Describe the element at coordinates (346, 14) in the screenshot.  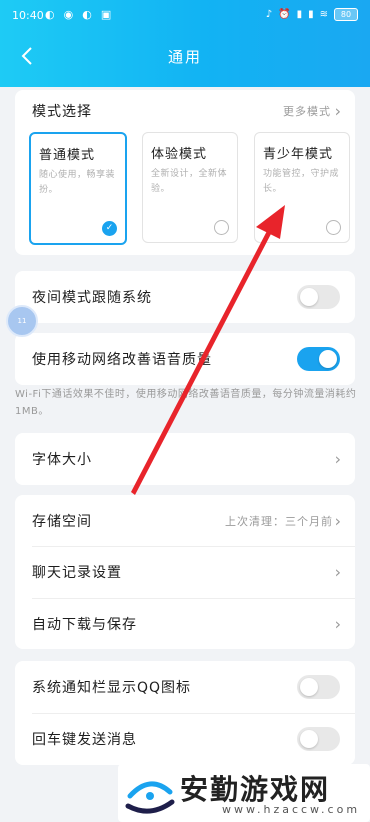
I see `battery-icon: 80` at that location.